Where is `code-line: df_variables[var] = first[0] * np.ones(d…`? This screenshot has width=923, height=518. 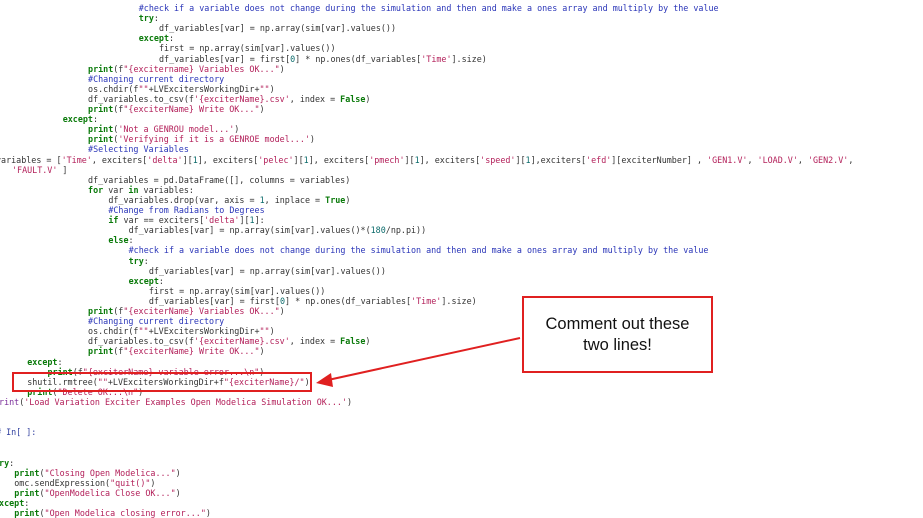 code-line: df_variables[var] = first[0] * np.ones(d… is located at coordinates (313, 301).